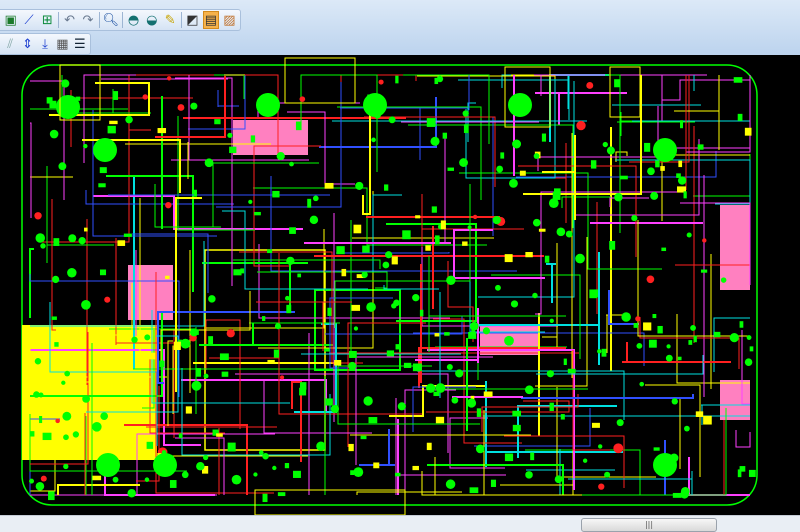 This screenshot has height=532, width=800. Describe the element at coordinates (87, 20) in the screenshot. I see `redo-button: ↷` at that location.